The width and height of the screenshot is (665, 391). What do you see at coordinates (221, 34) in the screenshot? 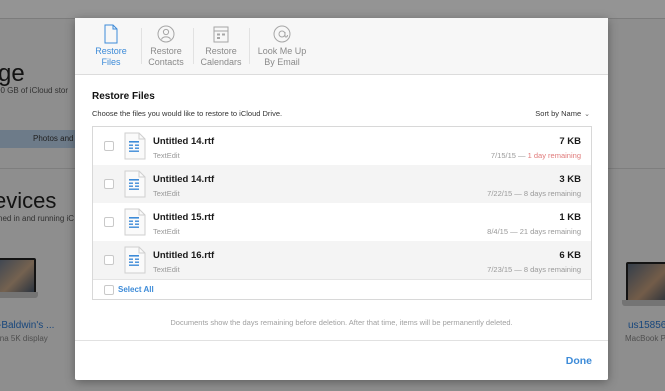
I see `calendar-icon` at bounding box center [221, 34].